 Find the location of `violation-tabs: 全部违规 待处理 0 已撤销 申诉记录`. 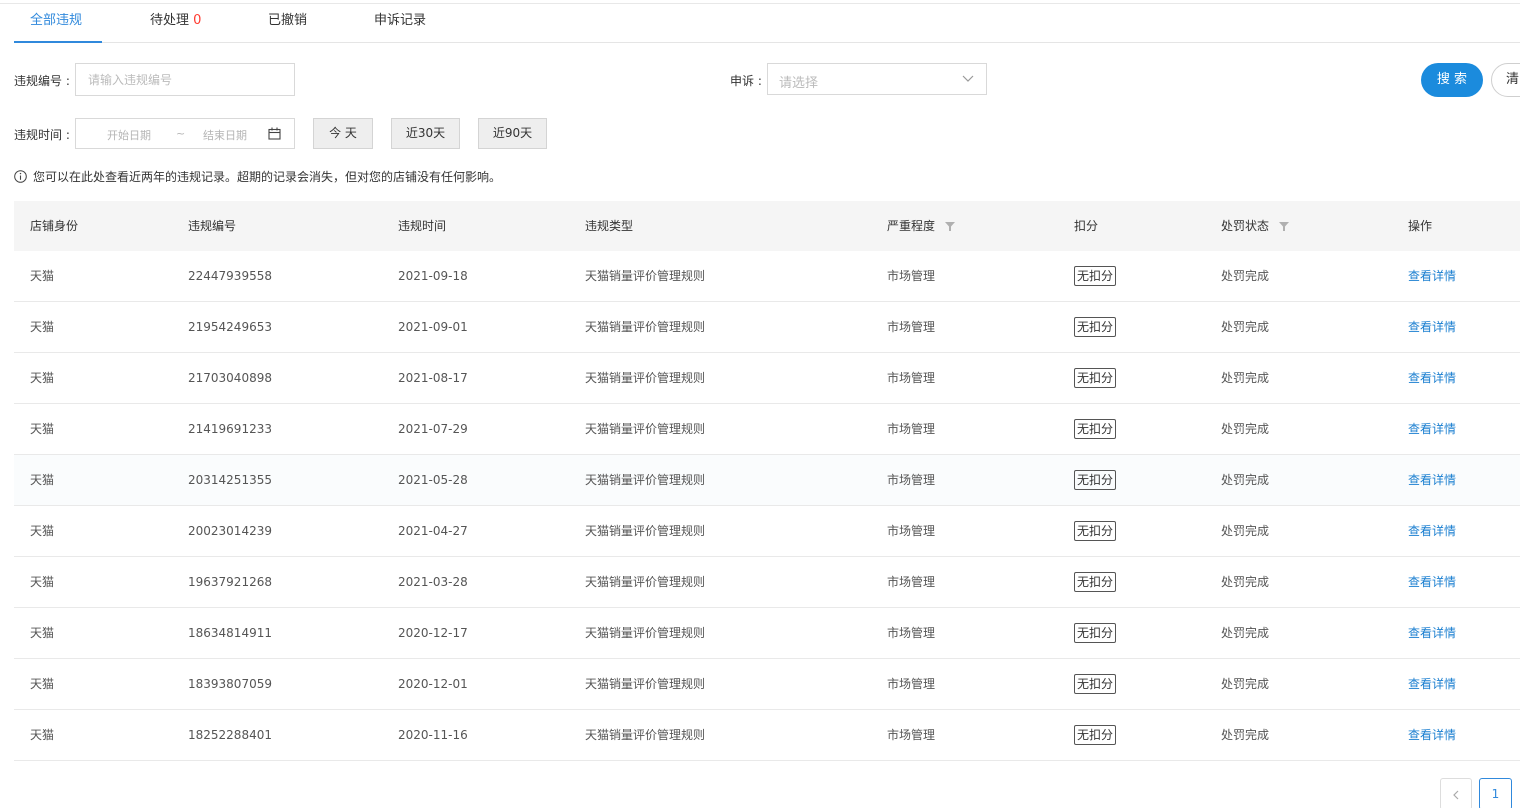

violation-tabs: 全部违规 待处理 0 已撤销 申诉记录 is located at coordinates (767, 23).